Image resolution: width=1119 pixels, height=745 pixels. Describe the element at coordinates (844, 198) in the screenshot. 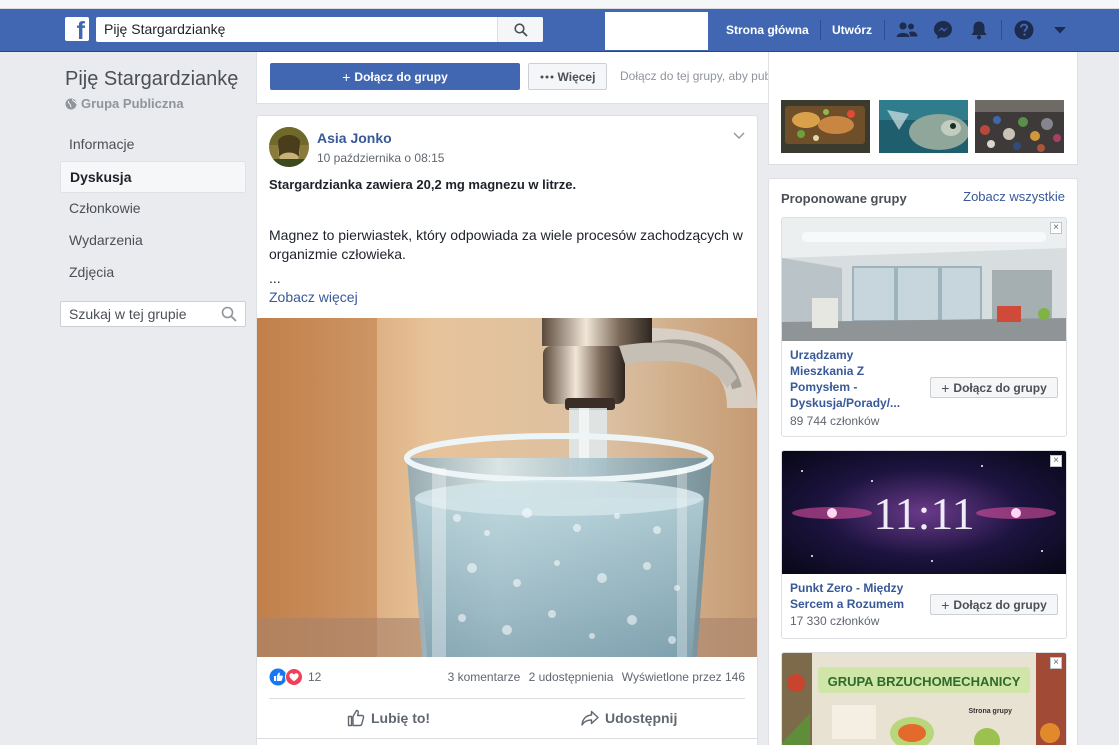

I see `suggested-groups-title: Proponowane grupy` at that location.